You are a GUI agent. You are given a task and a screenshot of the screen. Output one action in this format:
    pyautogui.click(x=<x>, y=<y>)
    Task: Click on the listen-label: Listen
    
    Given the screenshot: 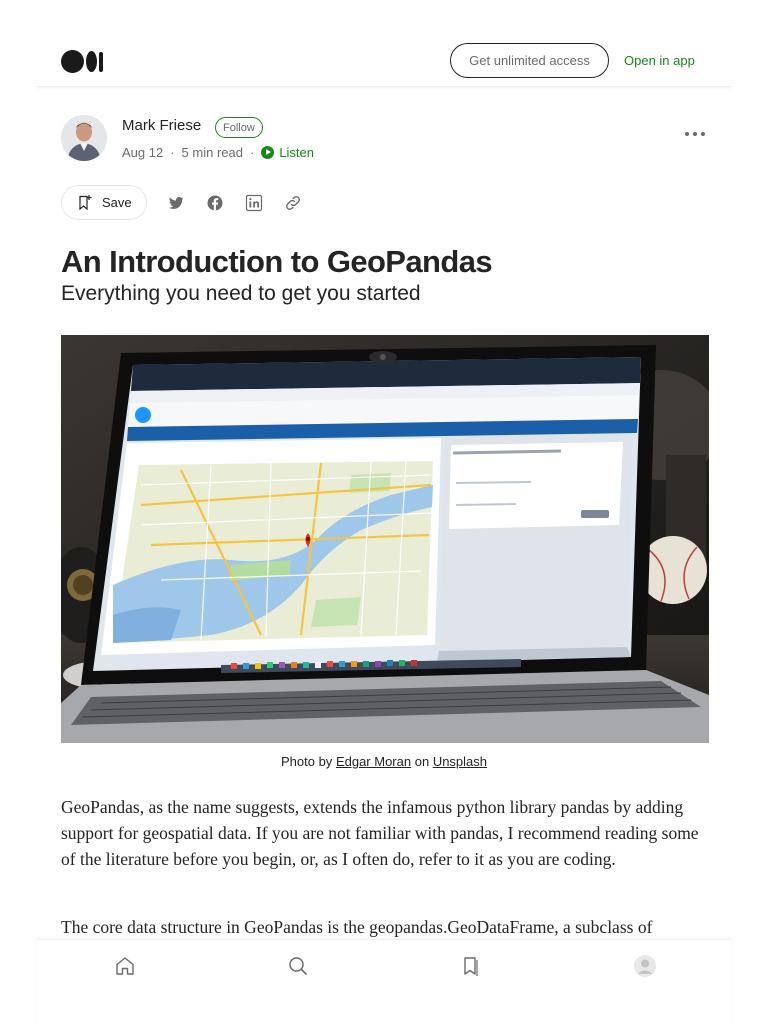 What is the action you would take?
    pyautogui.click(x=297, y=152)
    